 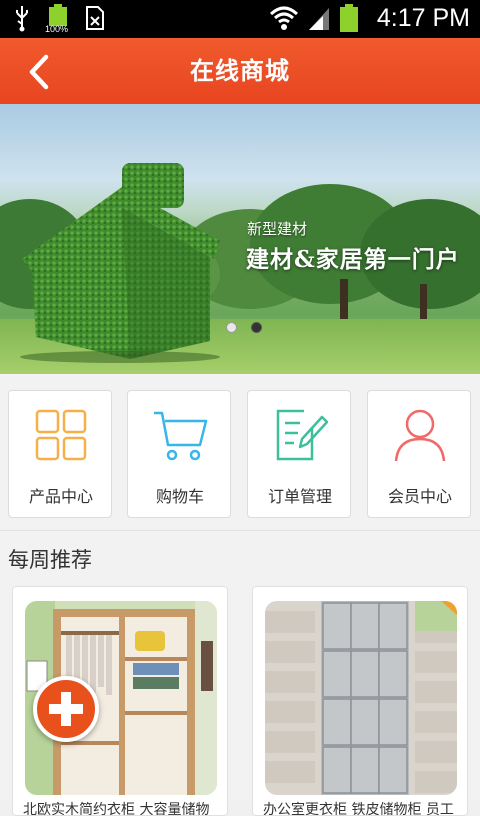 I want to click on grid-icon, so click(x=61, y=435).